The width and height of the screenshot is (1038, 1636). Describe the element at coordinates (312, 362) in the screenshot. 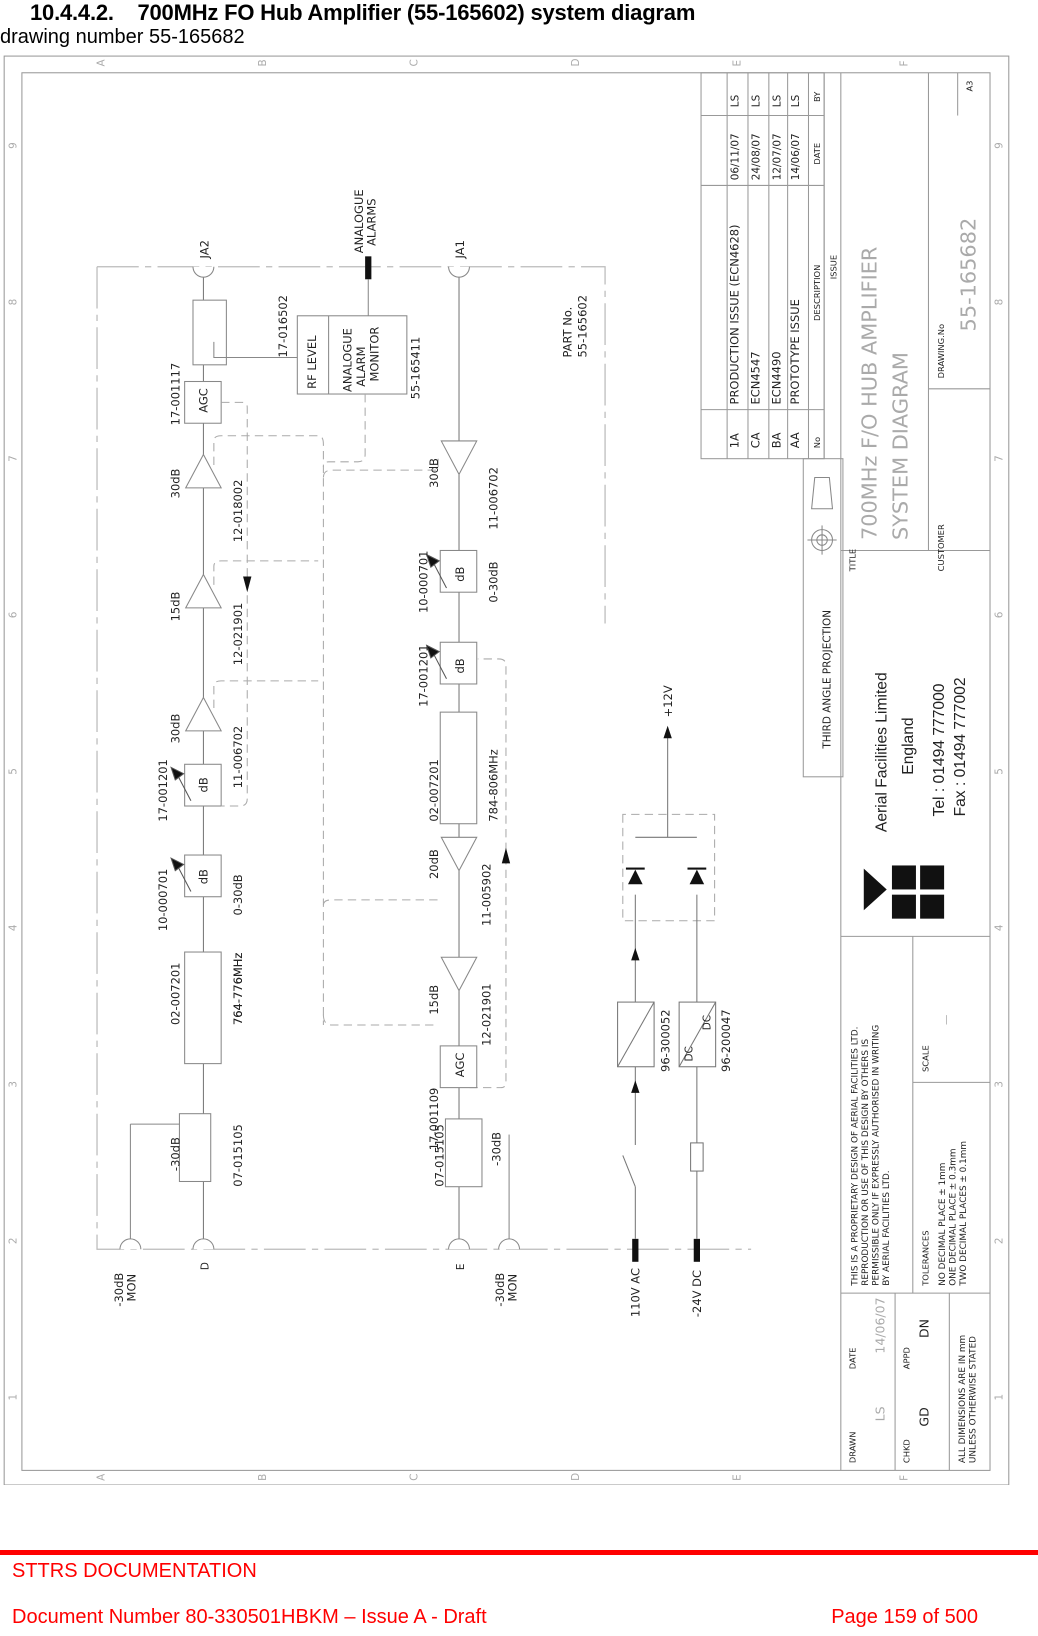

I see `rf-level-label: RF LEVEL` at that location.